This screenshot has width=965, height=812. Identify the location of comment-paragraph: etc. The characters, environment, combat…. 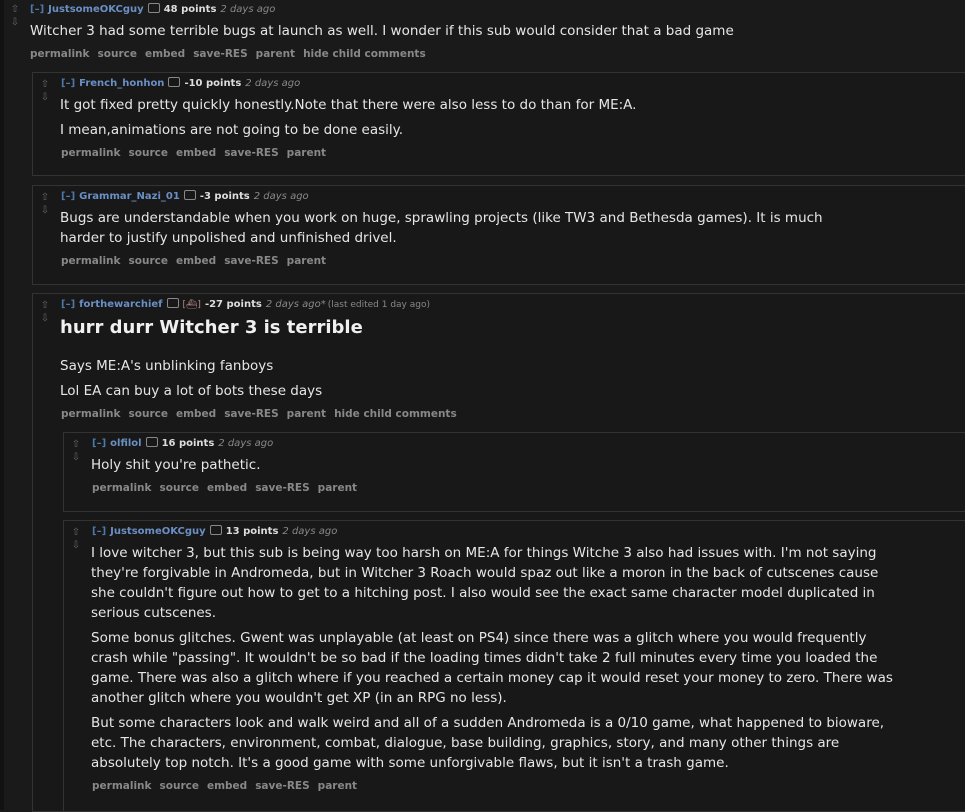
(465, 743).